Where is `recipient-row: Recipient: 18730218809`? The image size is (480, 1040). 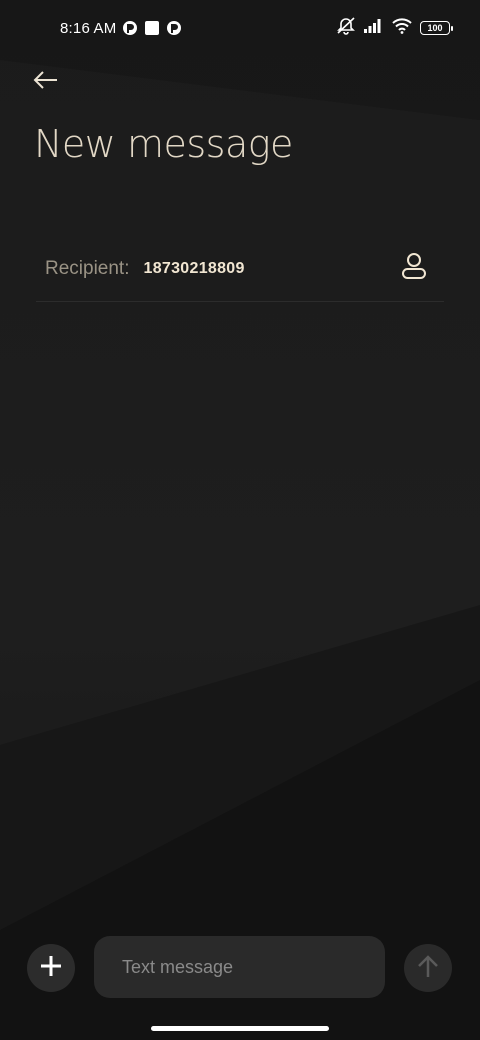
recipient-row: Recipient: 18730218809 is located at coordinates (240, 269).